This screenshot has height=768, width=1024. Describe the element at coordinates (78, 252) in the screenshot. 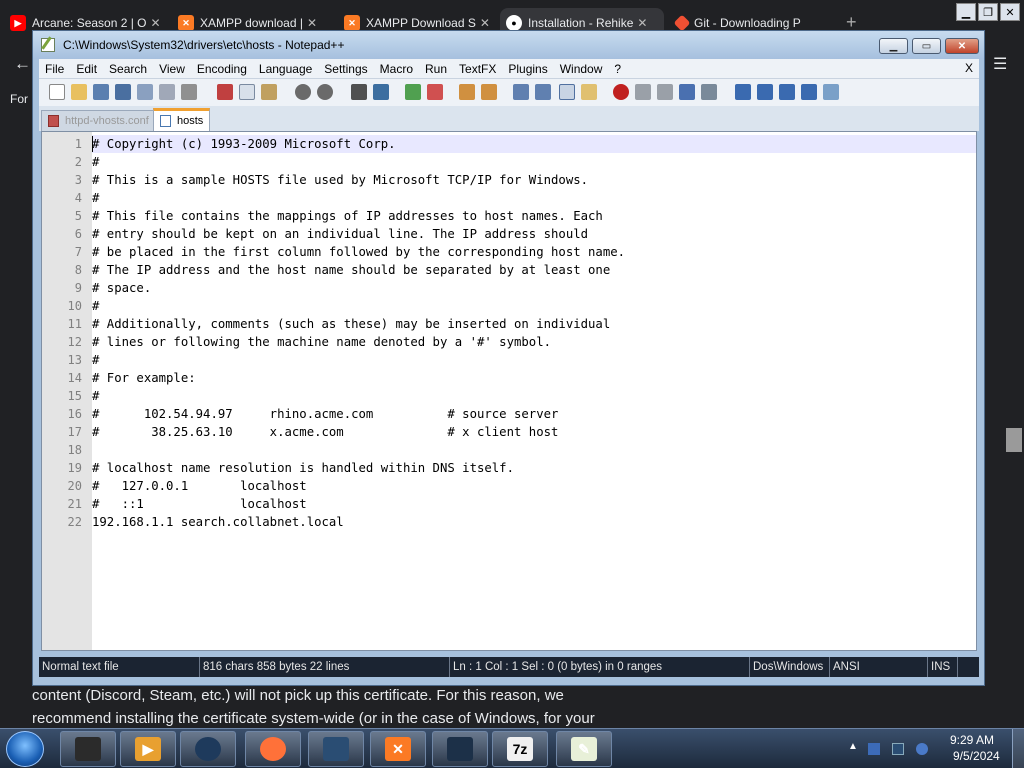

I see `line-number: 7` at that location.